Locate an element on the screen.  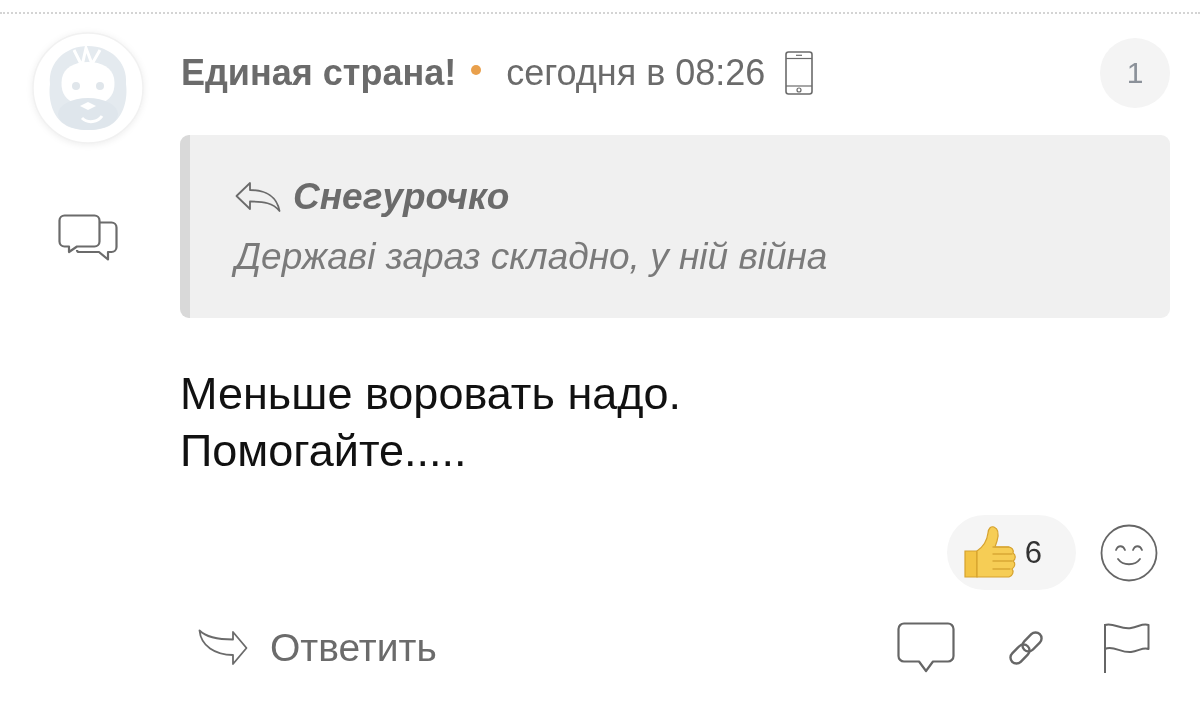
phone-icon is located at coordinates (799, 73).